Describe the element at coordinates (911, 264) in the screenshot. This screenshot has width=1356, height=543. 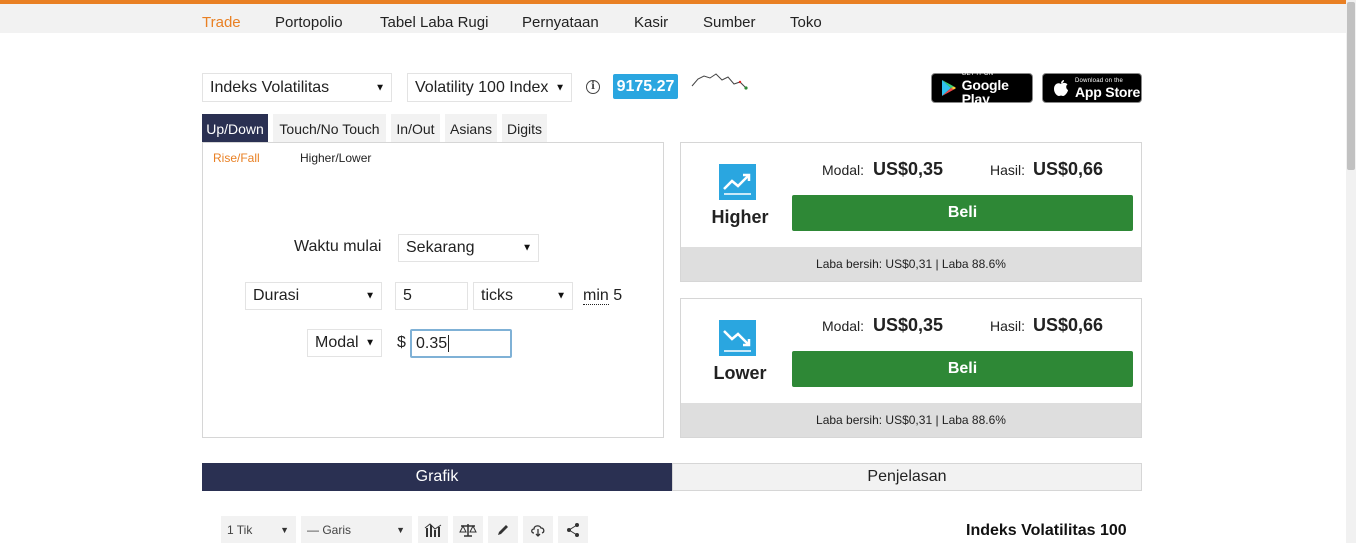
I see `higher-net-profit: Laba bersih: US$0,31 | Laba 88.6%` at that location.